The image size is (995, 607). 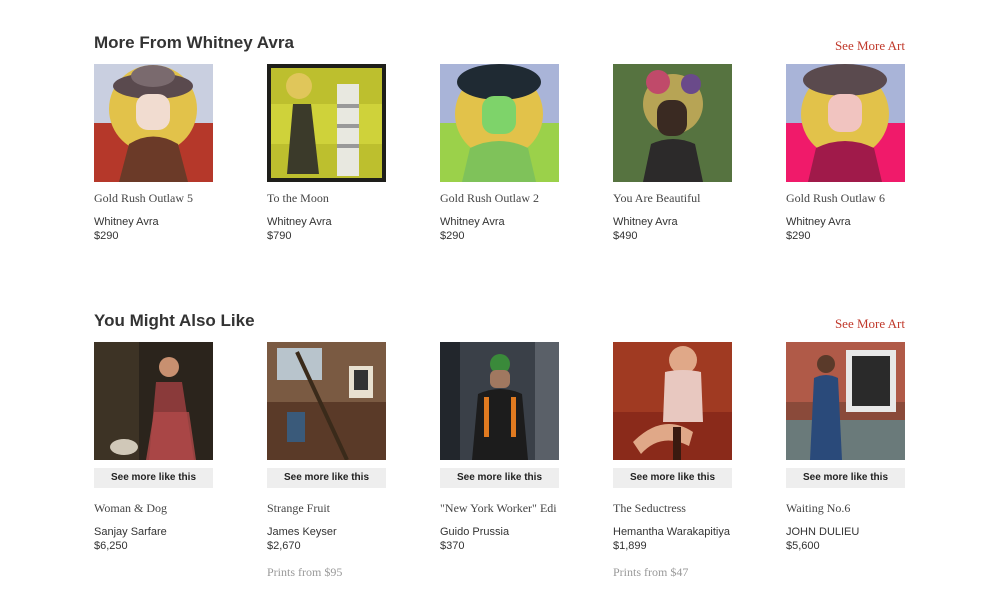 What do you see at coordinates (302, 532) in the screenshot?
I see `artist-name: James Keyser` at bounding box center [302, 532].